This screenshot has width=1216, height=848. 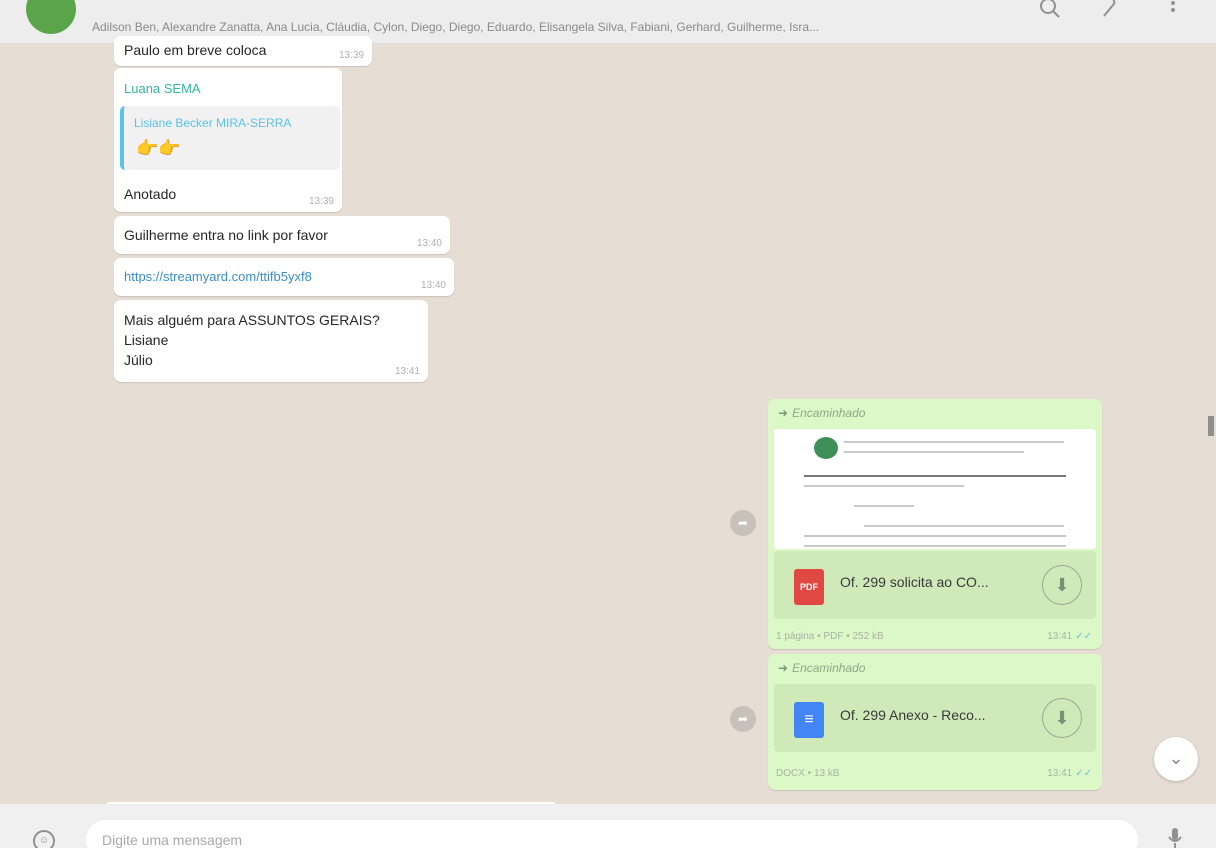 I want to click on microphone-icon, so click(x=1175, y=838).